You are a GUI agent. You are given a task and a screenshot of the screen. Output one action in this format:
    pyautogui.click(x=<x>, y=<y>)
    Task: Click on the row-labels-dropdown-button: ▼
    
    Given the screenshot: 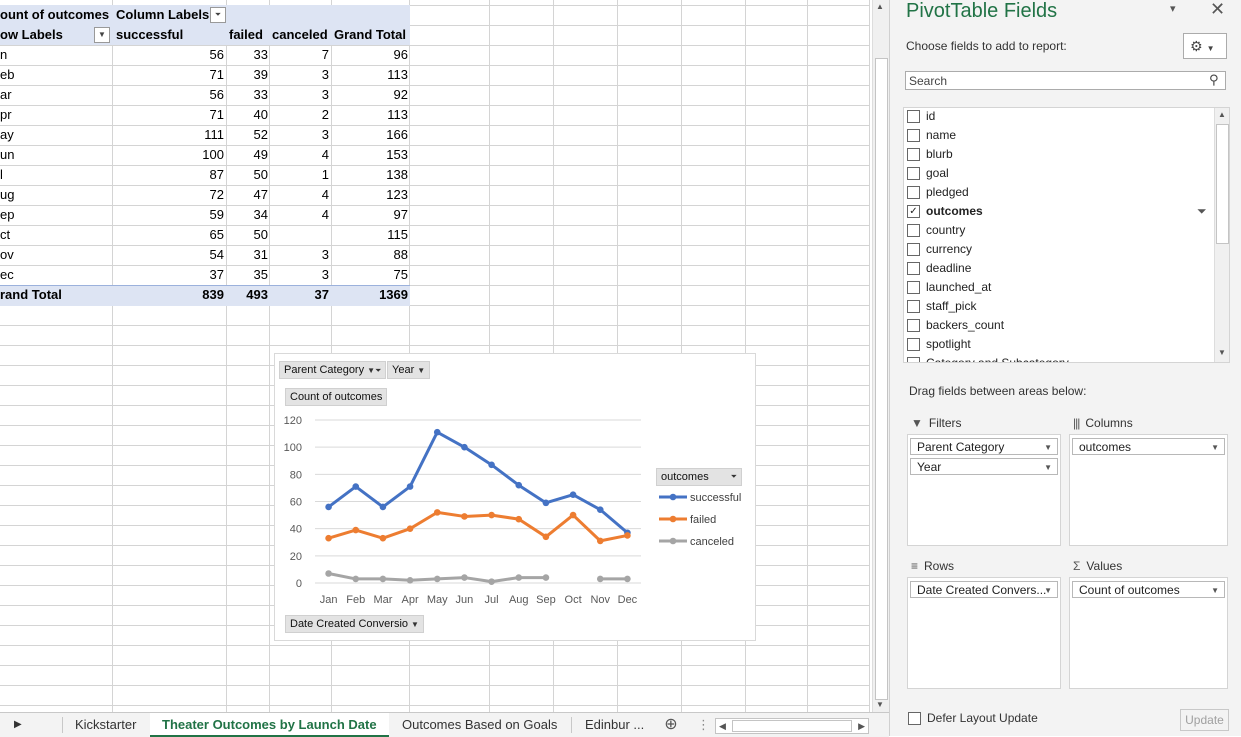 What is the action you would take?
    pyautogui.click(x=102, y=35)
    